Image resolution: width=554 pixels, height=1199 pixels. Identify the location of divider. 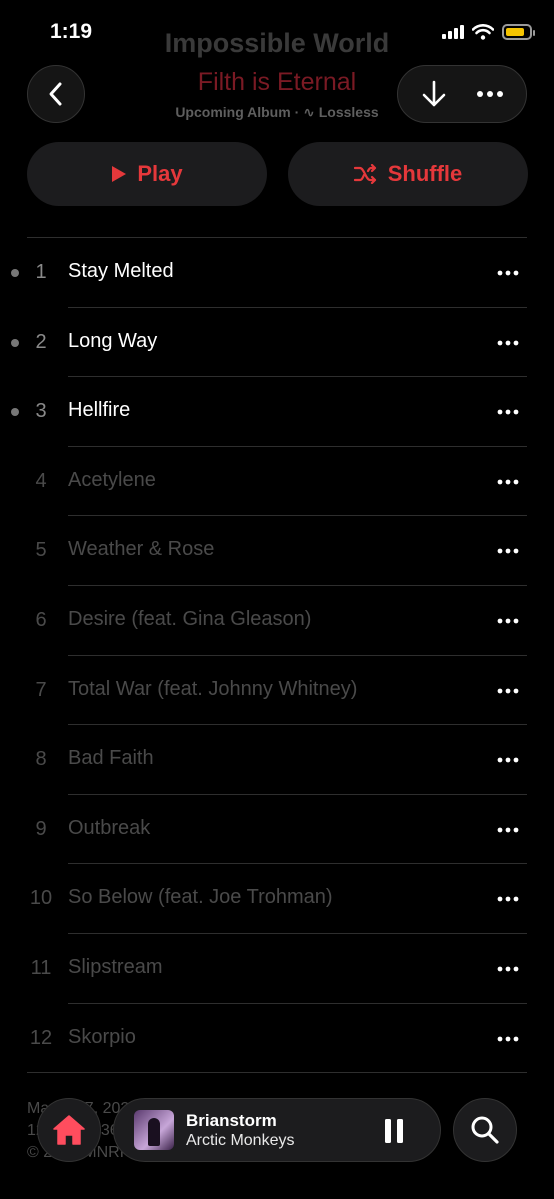
(277, 1073).